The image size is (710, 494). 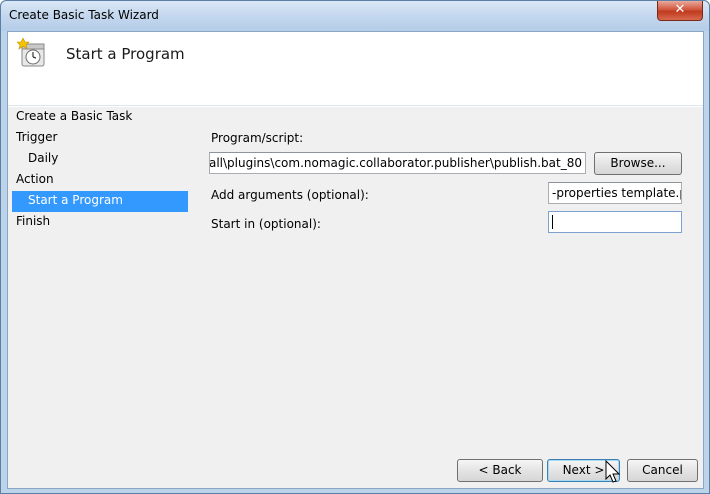 I want to click on start-in-input, so click(x=615, y=222).